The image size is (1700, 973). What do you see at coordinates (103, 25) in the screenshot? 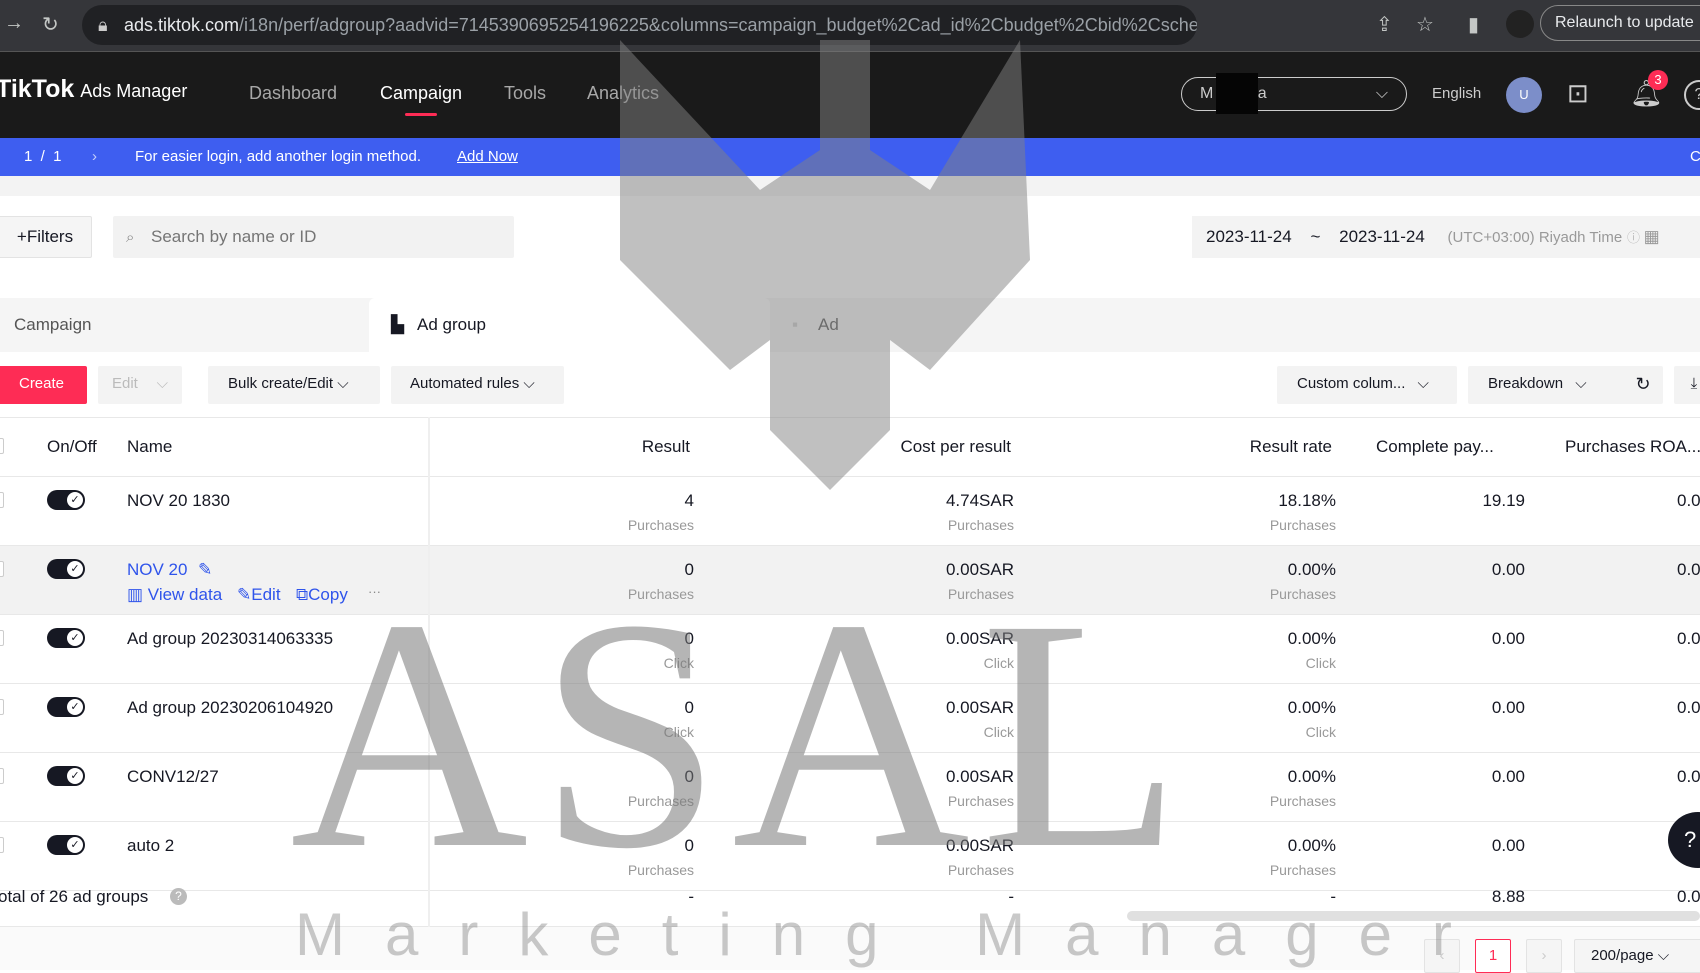
I see `lock-icon: 🔒︎` at bounding box center [103, 25].